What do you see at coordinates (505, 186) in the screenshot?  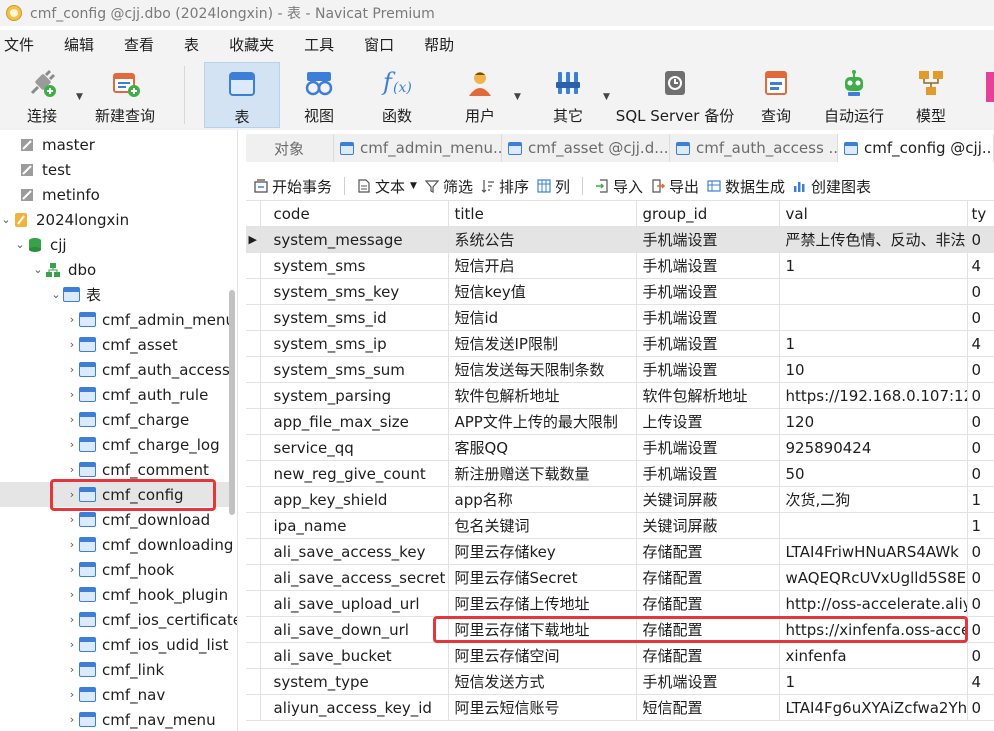 I see `sort-button: 排序` at bounding box center [505, 186].